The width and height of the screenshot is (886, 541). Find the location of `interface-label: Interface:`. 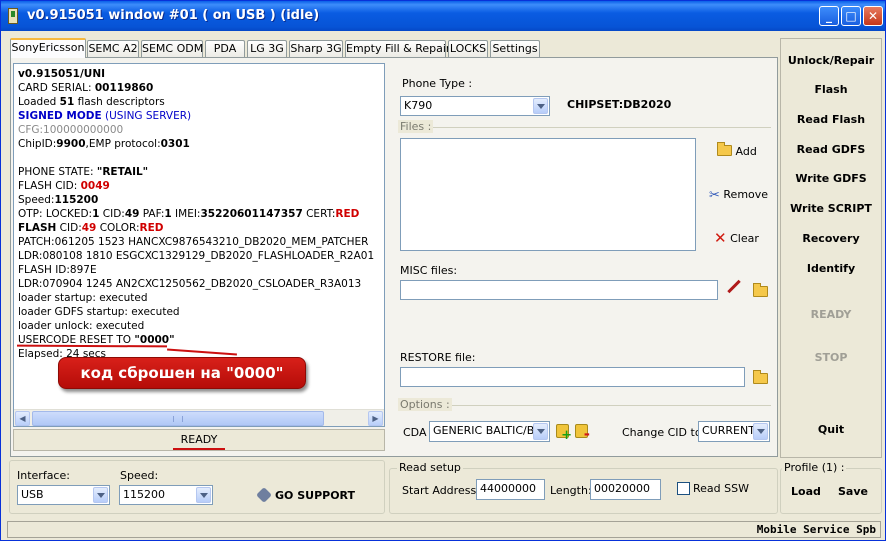

interface-label: Interface: is located at coordinates (43, 475).